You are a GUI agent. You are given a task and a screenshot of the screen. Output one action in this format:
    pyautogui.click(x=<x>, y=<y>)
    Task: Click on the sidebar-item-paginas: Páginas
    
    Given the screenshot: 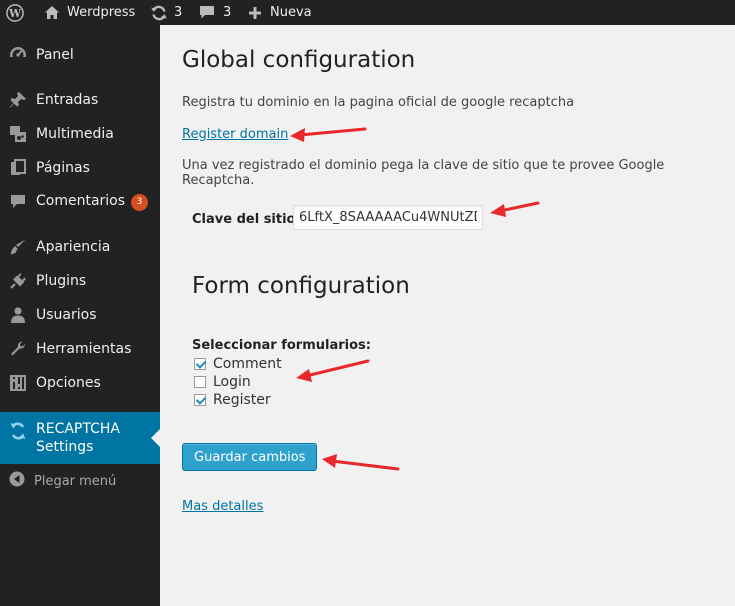 What is the action you would take?
    pyautogui.click(x=80, y=168)
    